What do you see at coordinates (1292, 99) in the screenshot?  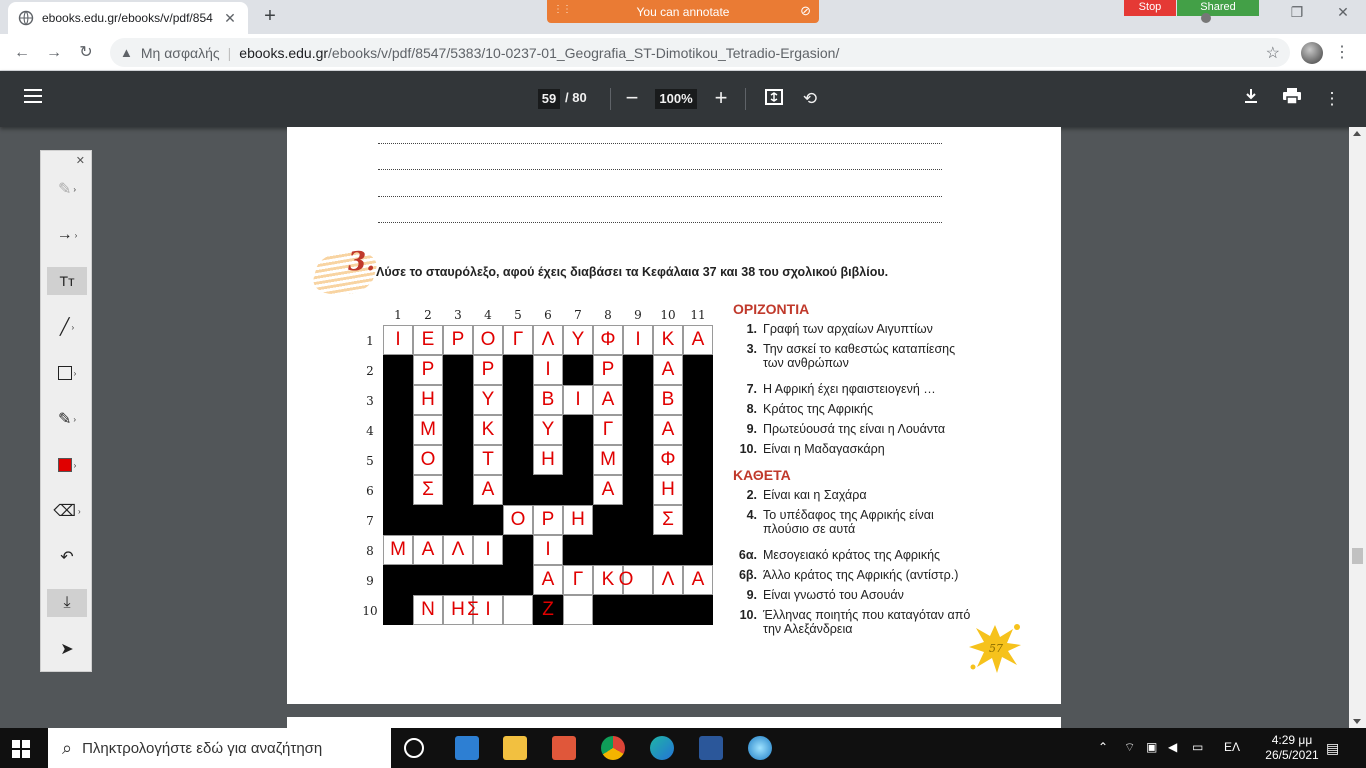 I see `print-icon` at bounding box center [1292, 99].